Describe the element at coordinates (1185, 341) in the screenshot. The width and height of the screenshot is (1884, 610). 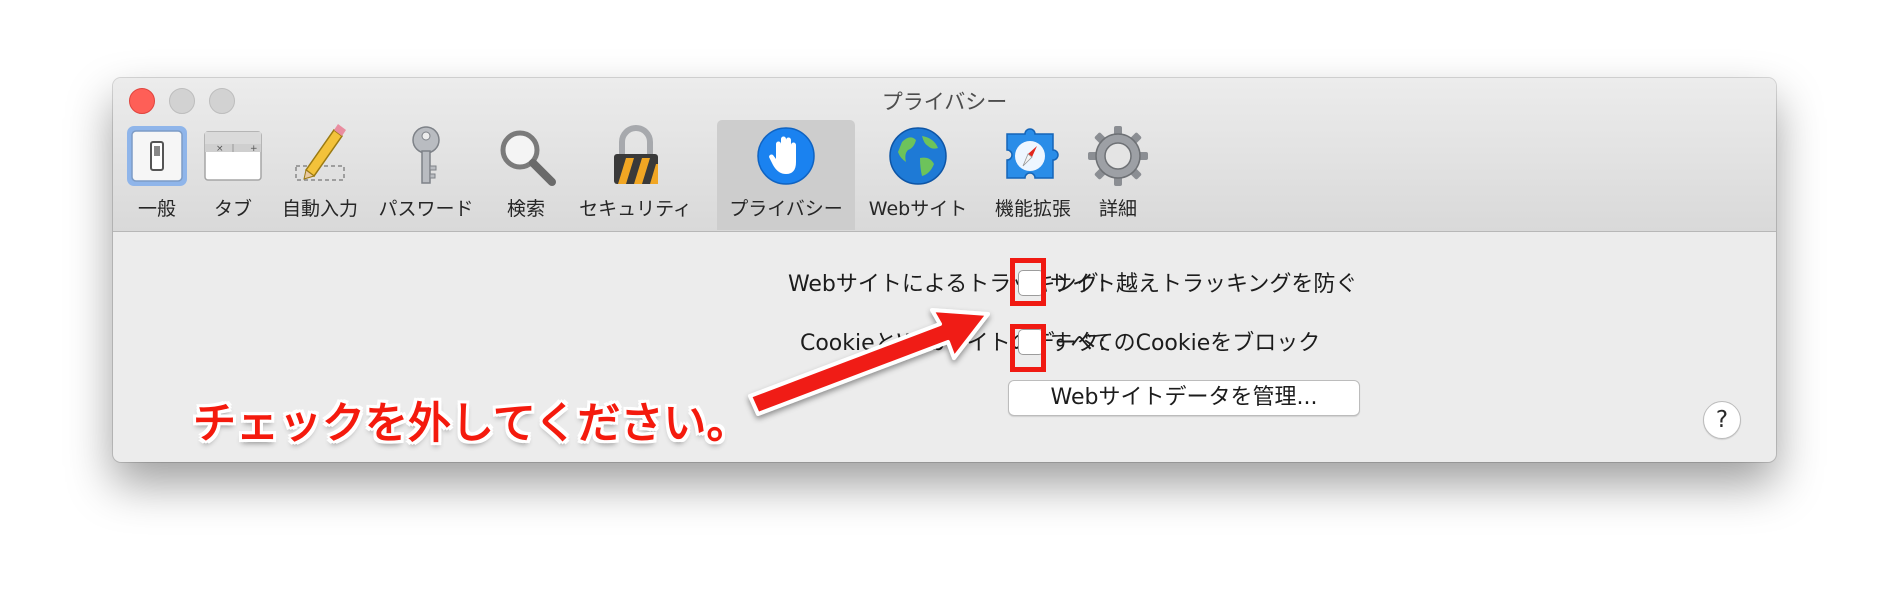
I see `cookie-option-label: すべてのCookieをブロック` at that location.